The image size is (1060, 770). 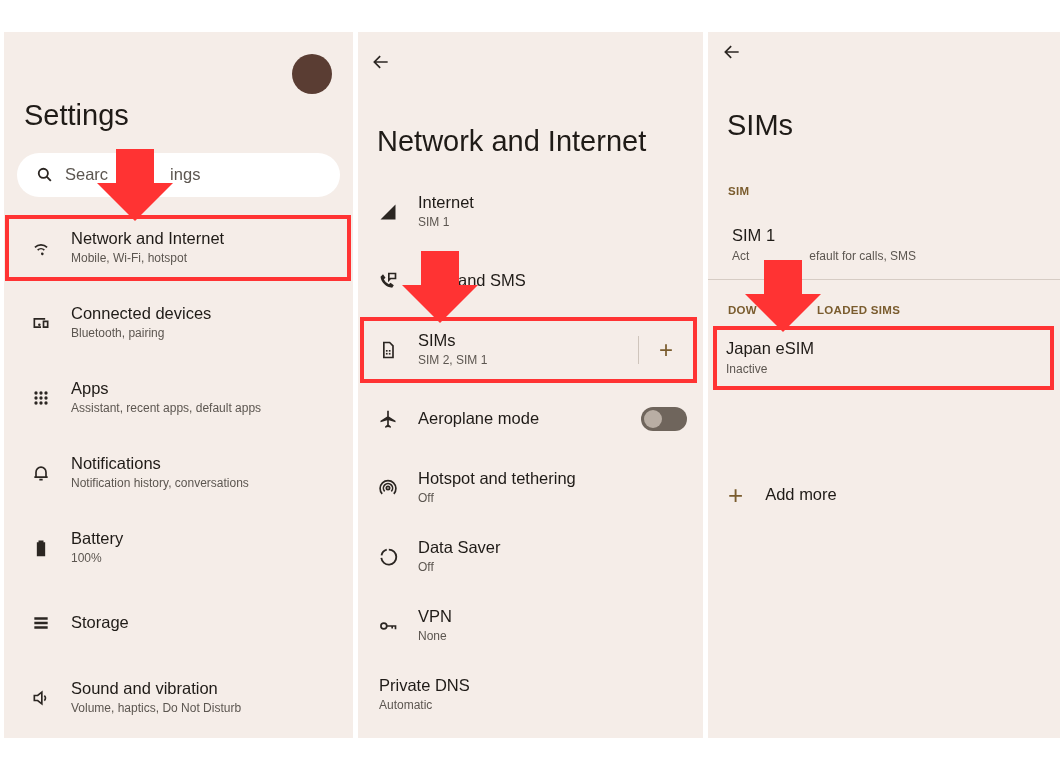 What do you see at coordinates (497, 478) in the screenshot?
I see `item-title: Hotspot and tethering` at bounding box center [497, 478].